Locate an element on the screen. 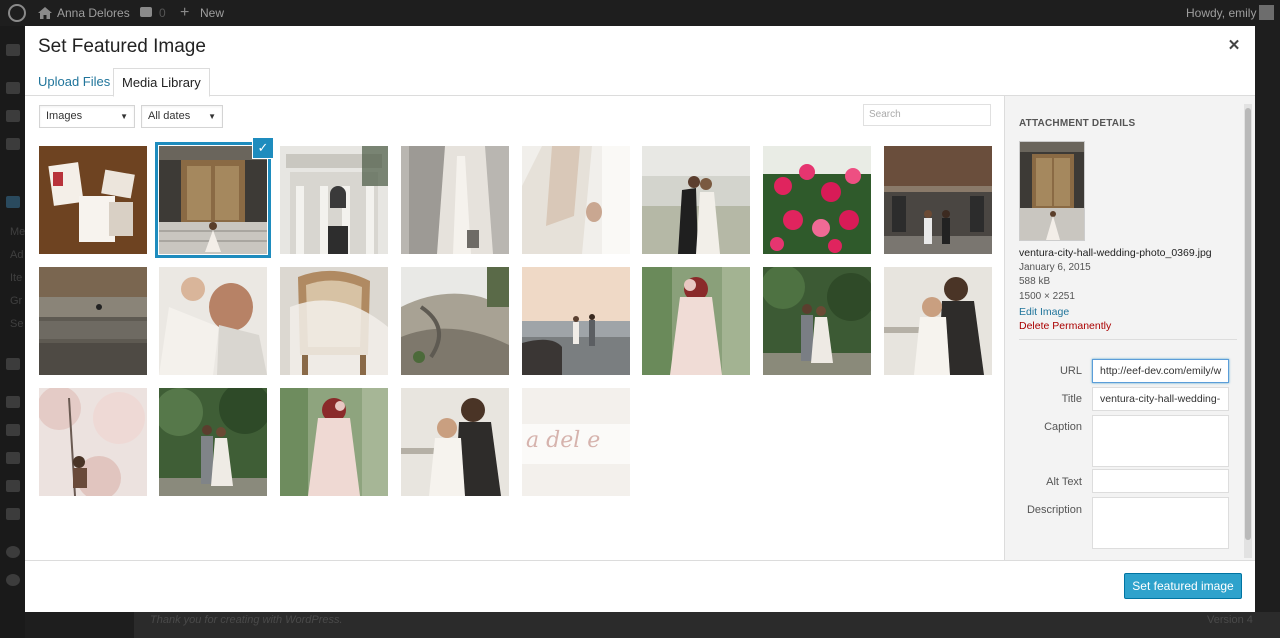  title-label: Title is located at coordinates (1071, 399).